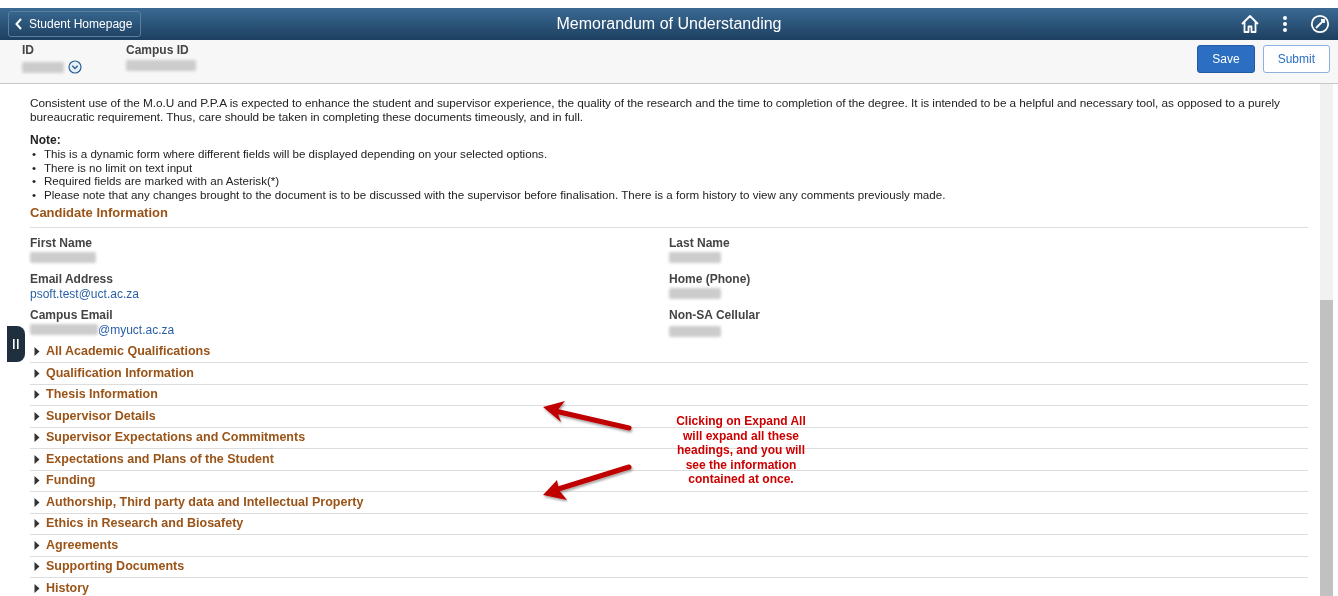 This screenshot has height=596, width=1338. Describe the element at coordinates (120, 373) in the screenshot. I see `section-header: Qualification Information` at that location.